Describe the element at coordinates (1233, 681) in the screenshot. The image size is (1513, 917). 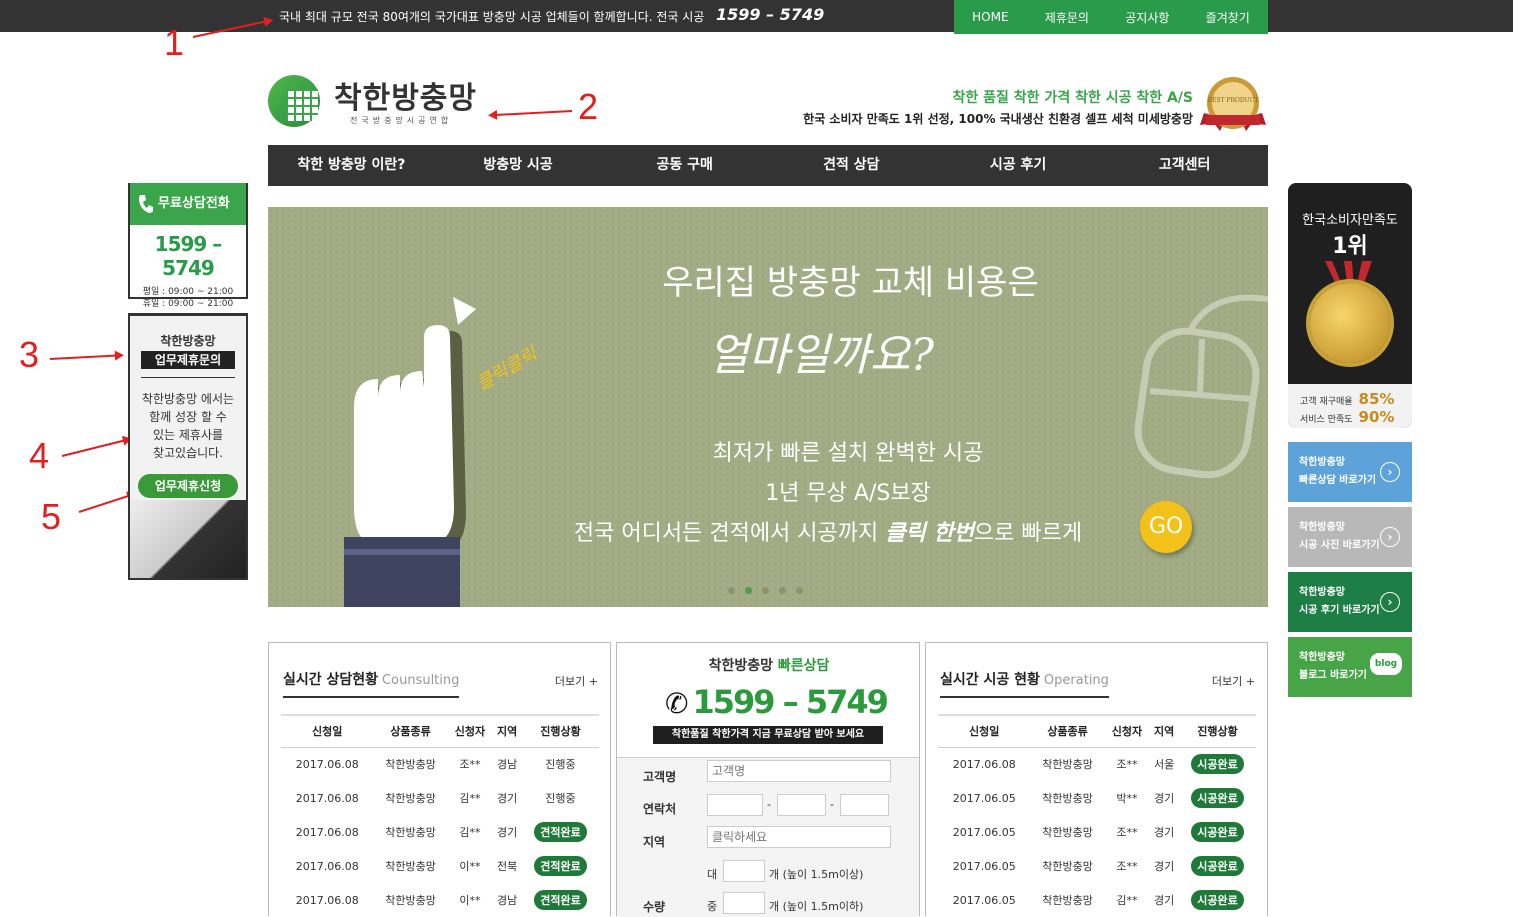
I see `operating-more-link: 더보기 +` at that location.